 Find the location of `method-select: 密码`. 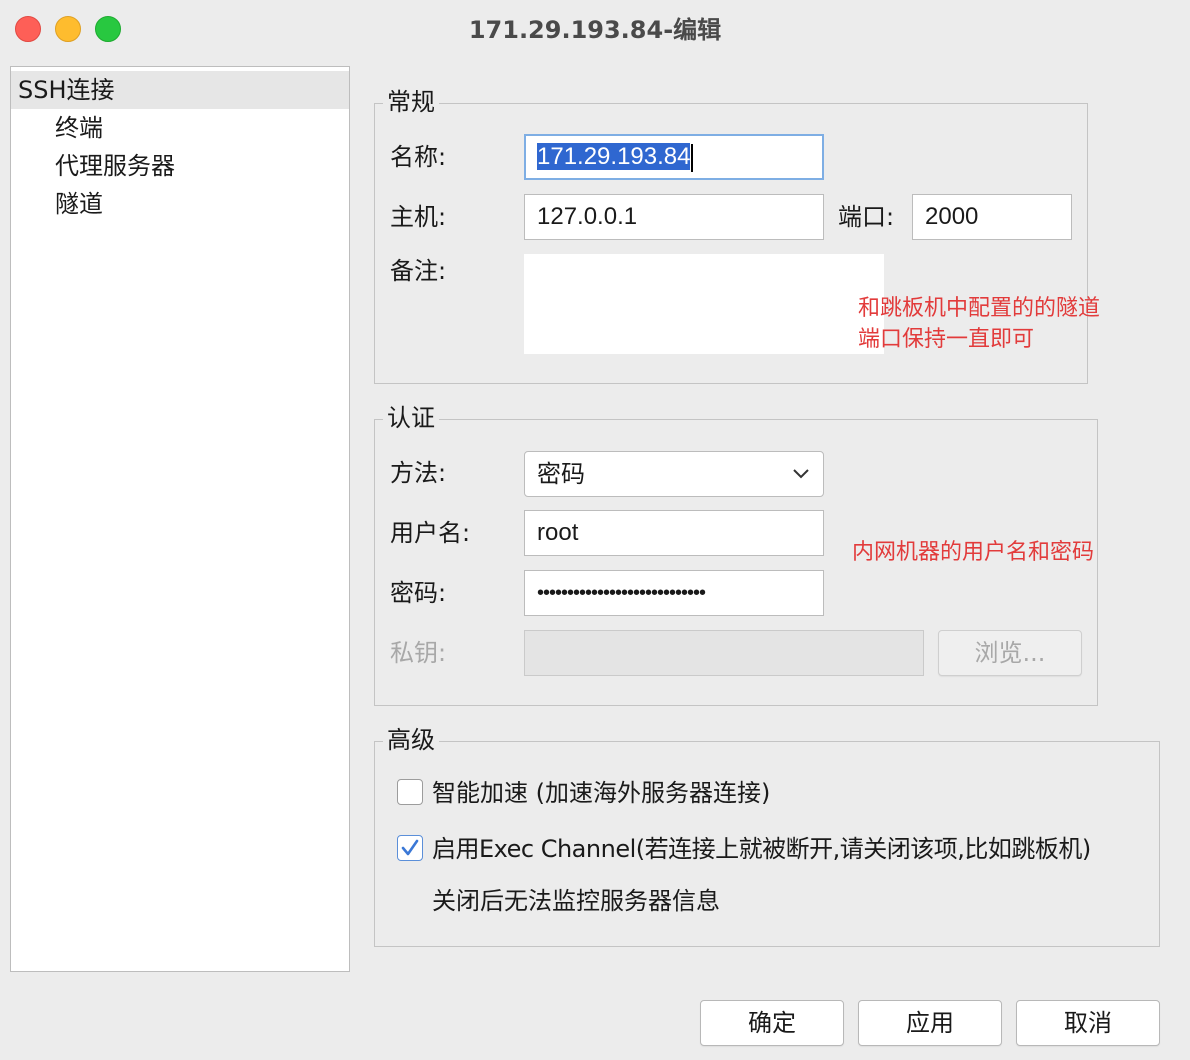

method-select: 密码 is located at coordinates (674, 474).